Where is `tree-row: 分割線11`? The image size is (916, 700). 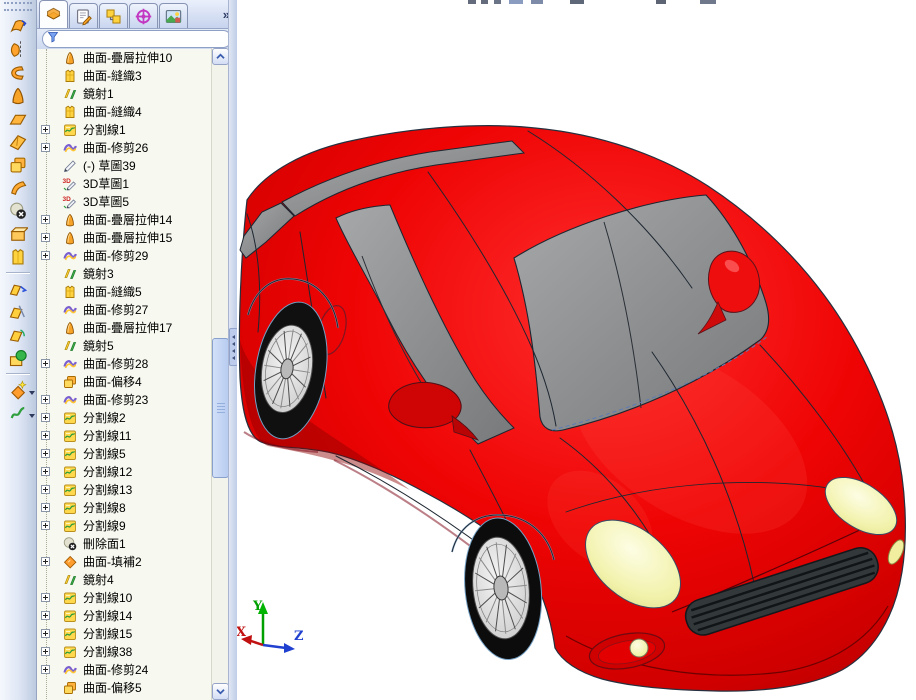
tree-row: 分割線11 is located at coordinates (124, 436).